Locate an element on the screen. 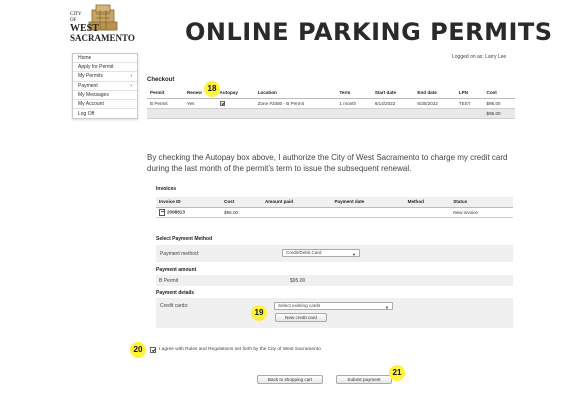 This screenshot has width=571, height=398. table-row: 2098813 $95.00 New invoice is located at coordinates (334, 212).